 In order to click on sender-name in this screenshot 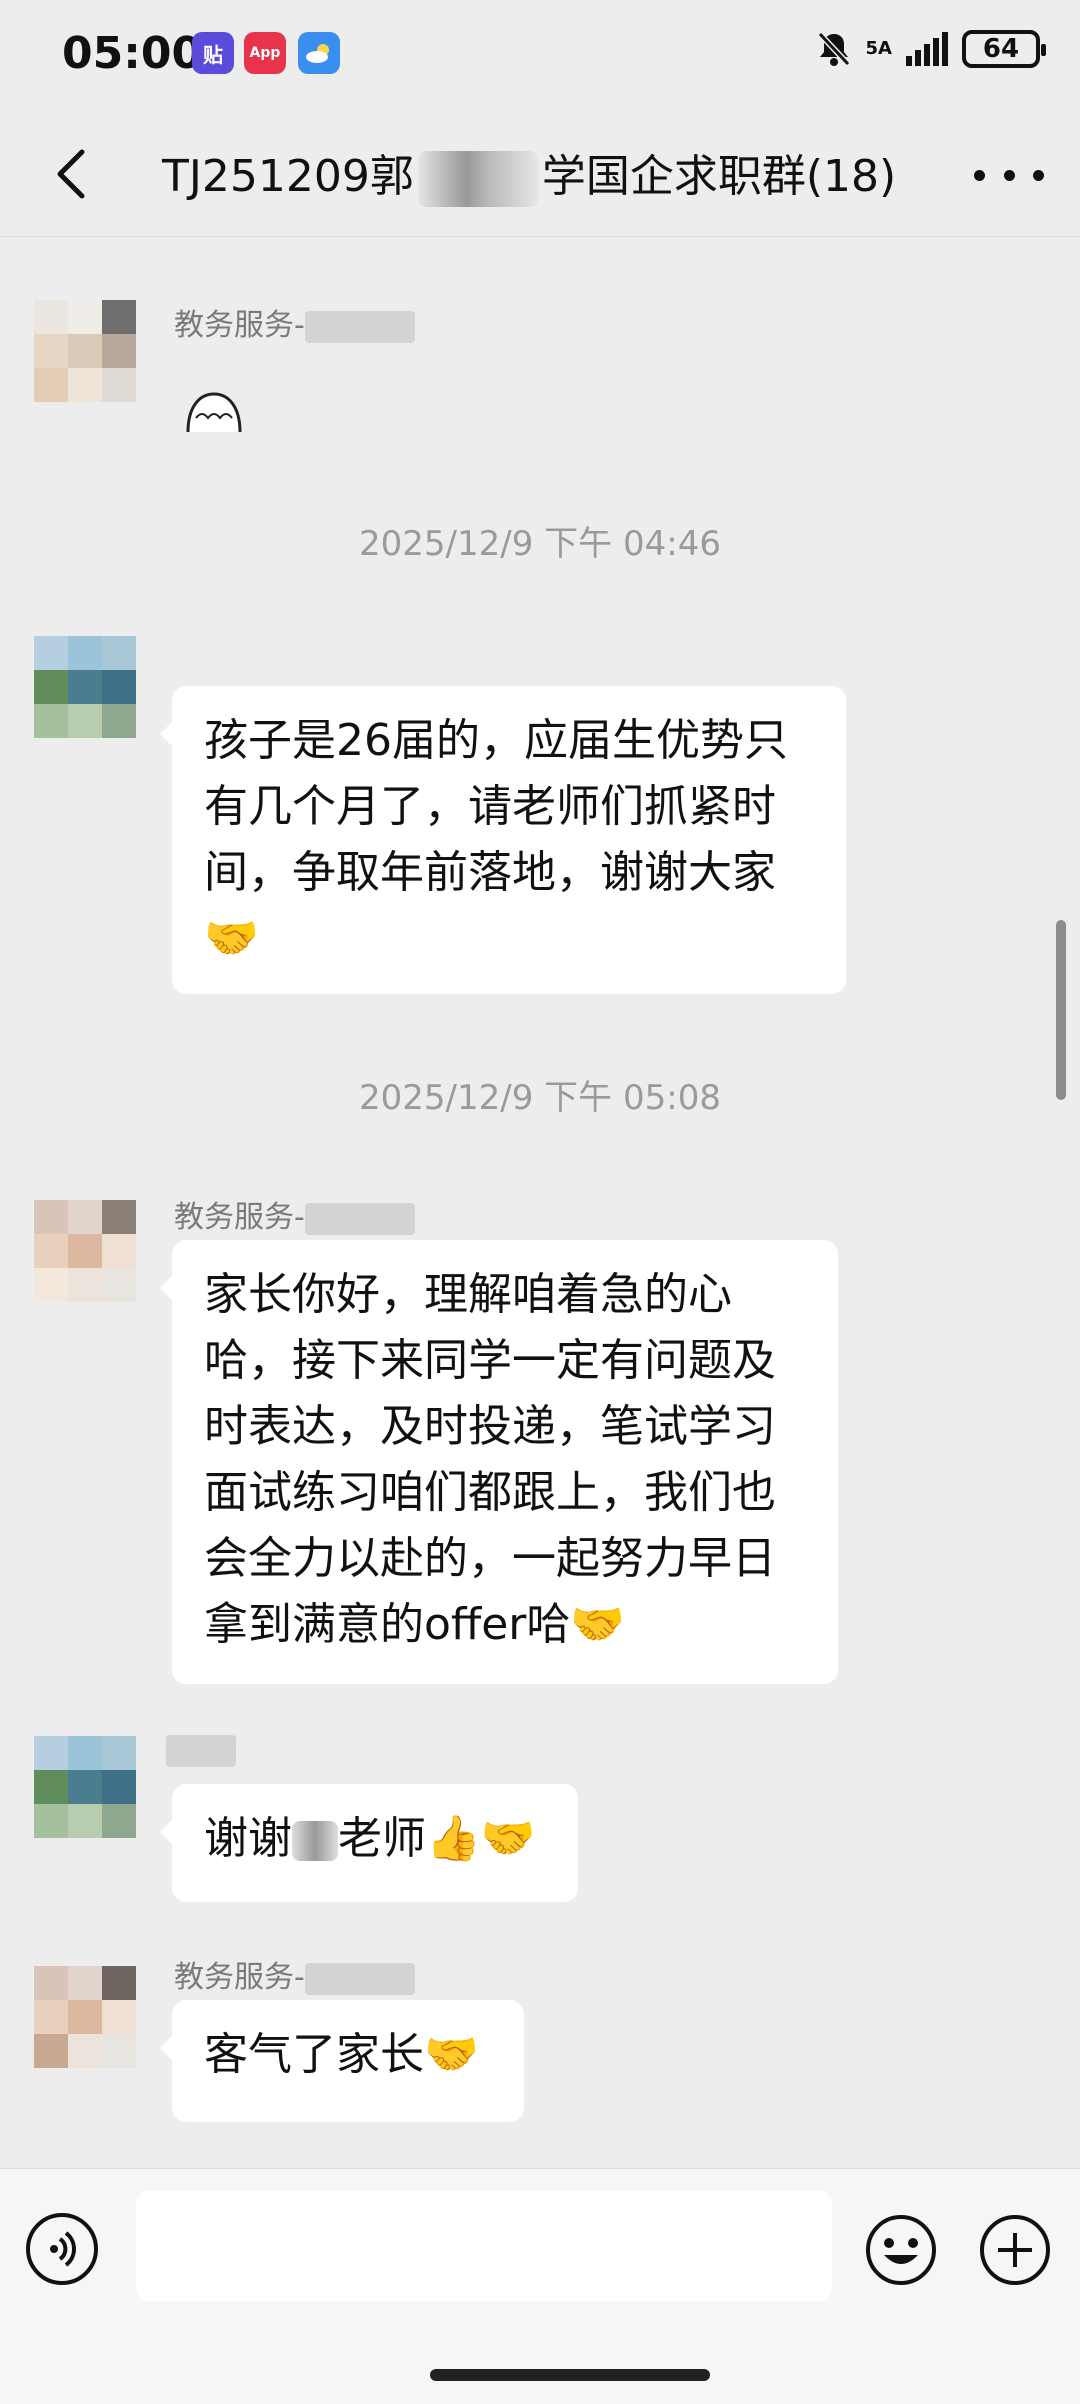, I will do `click(201, 1749)`.